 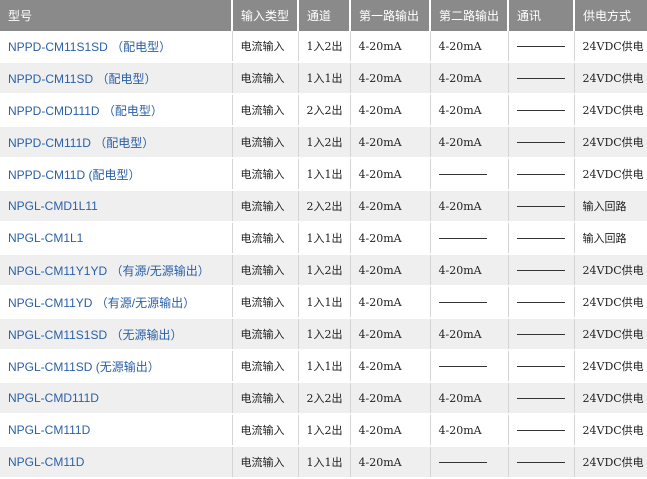 What do you see at coordinates (469, 15) in the screenshot?
I see `header-output-2: 第二路输出` at bounding box center [469, 15].